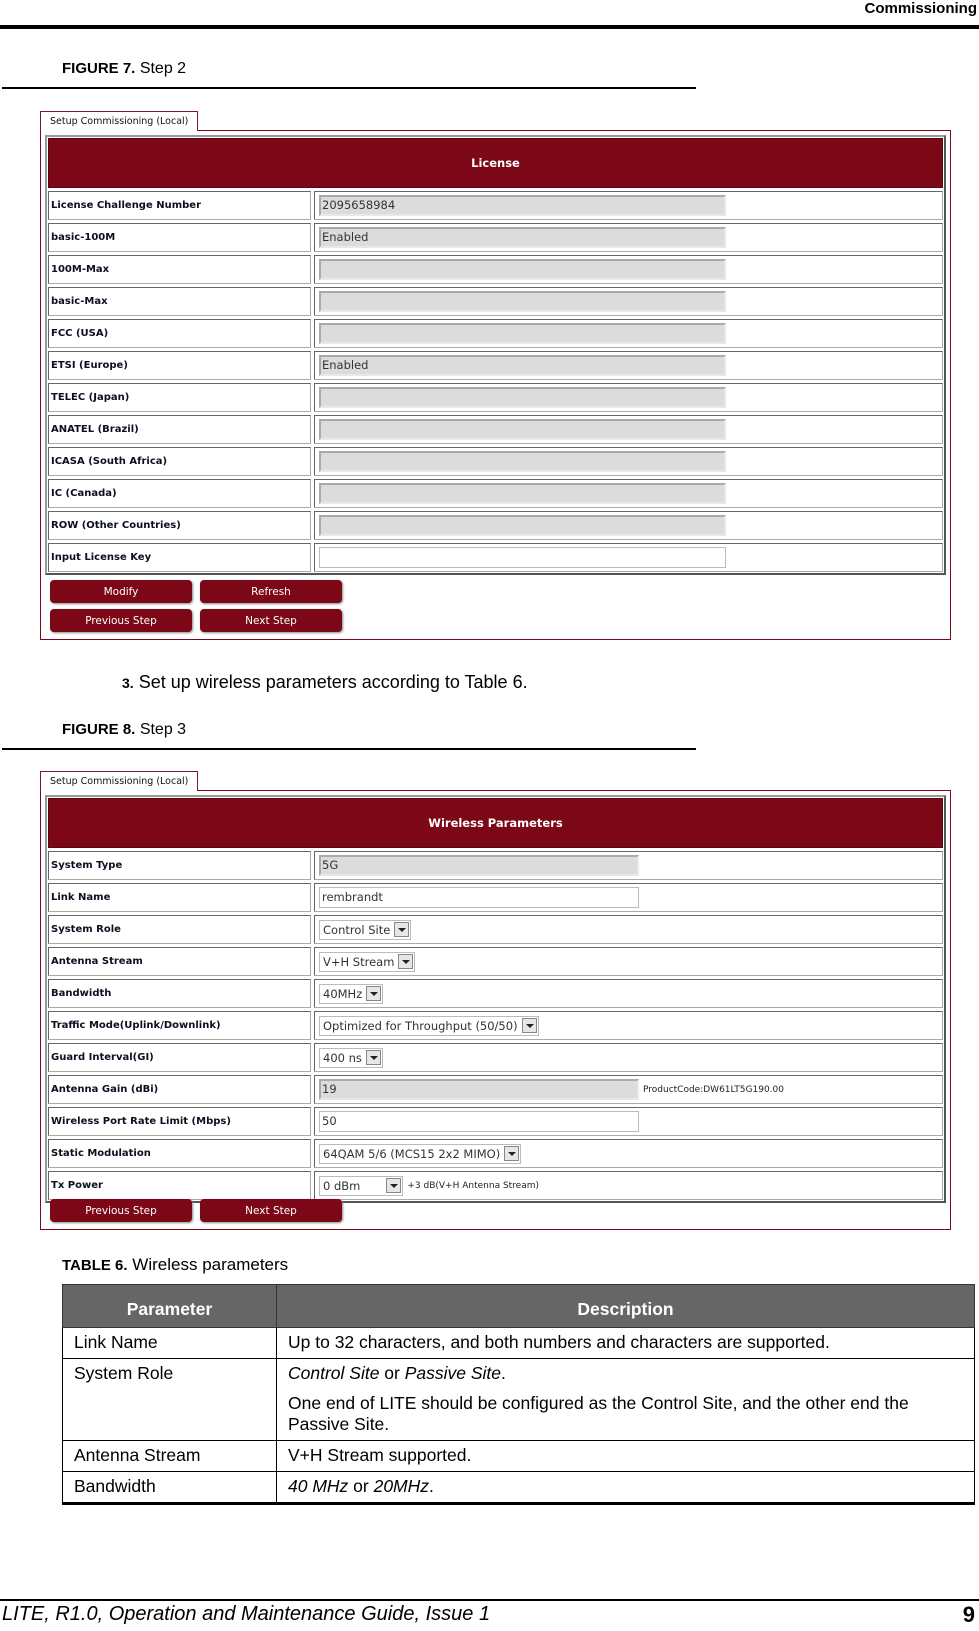 This screenshot has width=979, height=1631. I want to click on system-role-select: Control Site, so click(365, 929).